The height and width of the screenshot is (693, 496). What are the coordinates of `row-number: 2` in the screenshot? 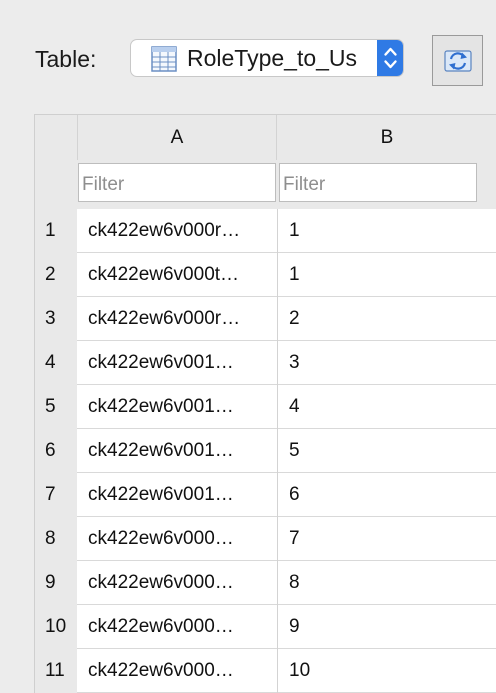 It's located at (56, 275).